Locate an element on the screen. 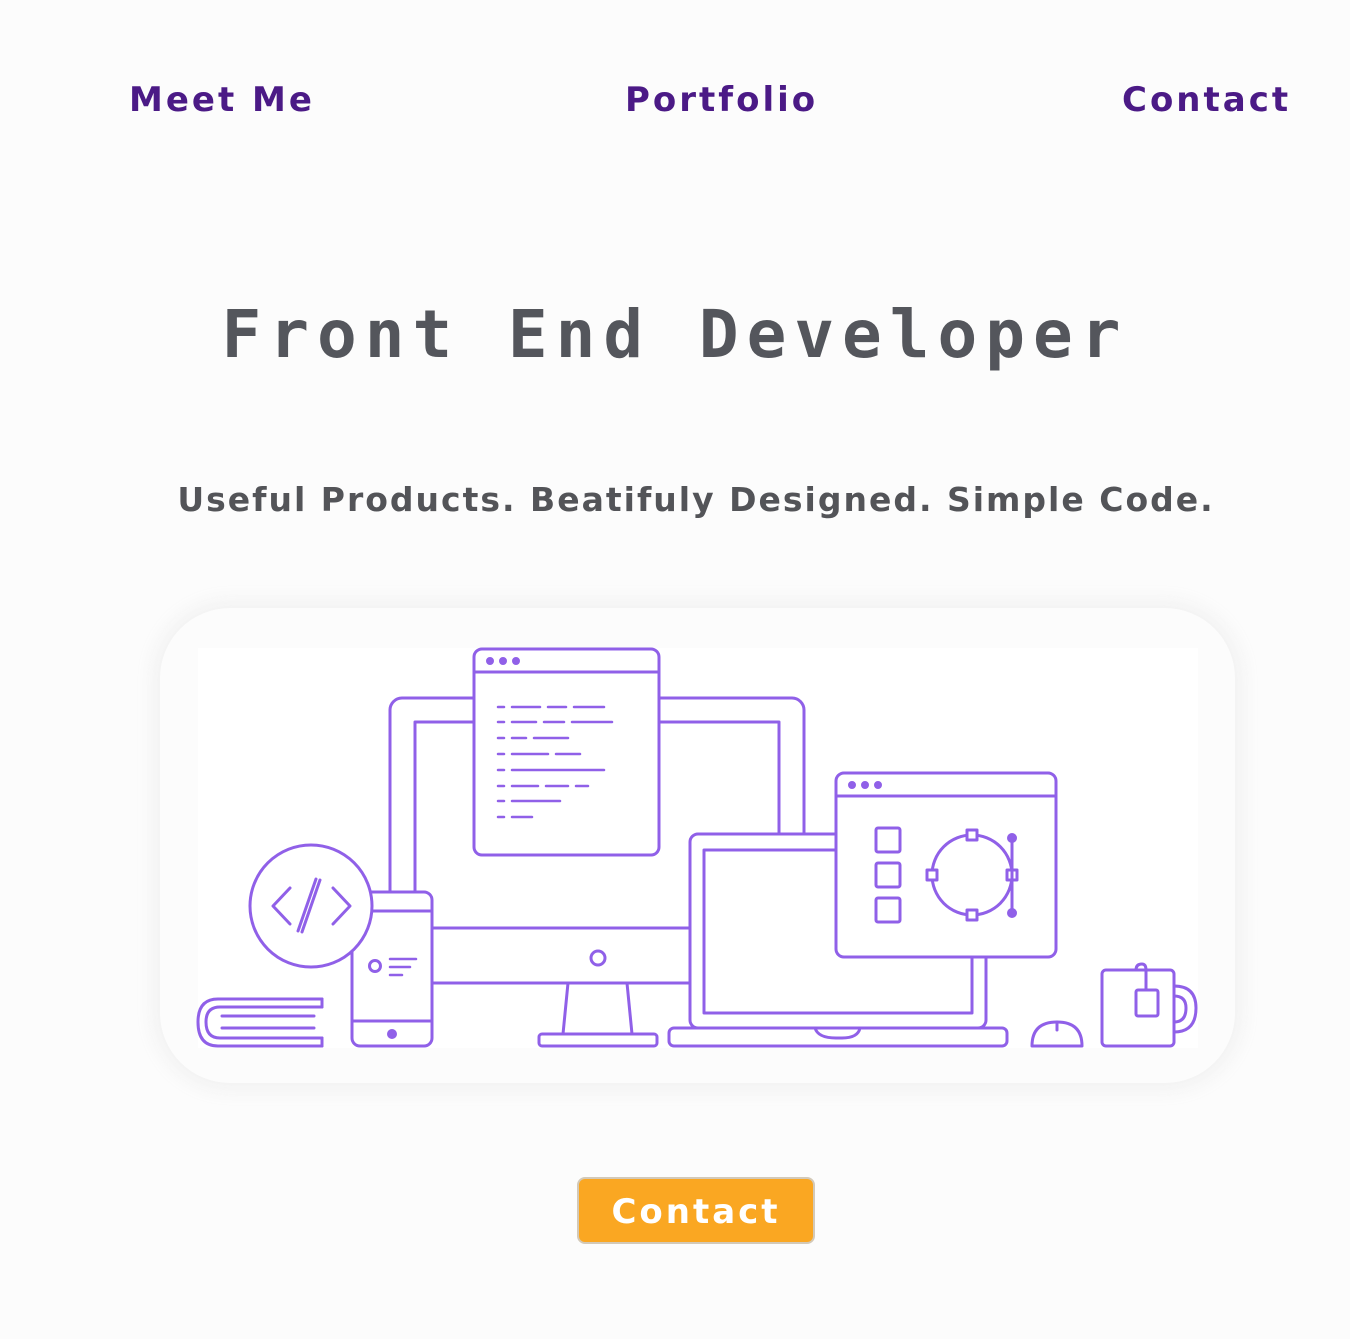 This screenshot has height=1339, width=1350. page-title: Front End Developer is located at coordinates (675, 334).